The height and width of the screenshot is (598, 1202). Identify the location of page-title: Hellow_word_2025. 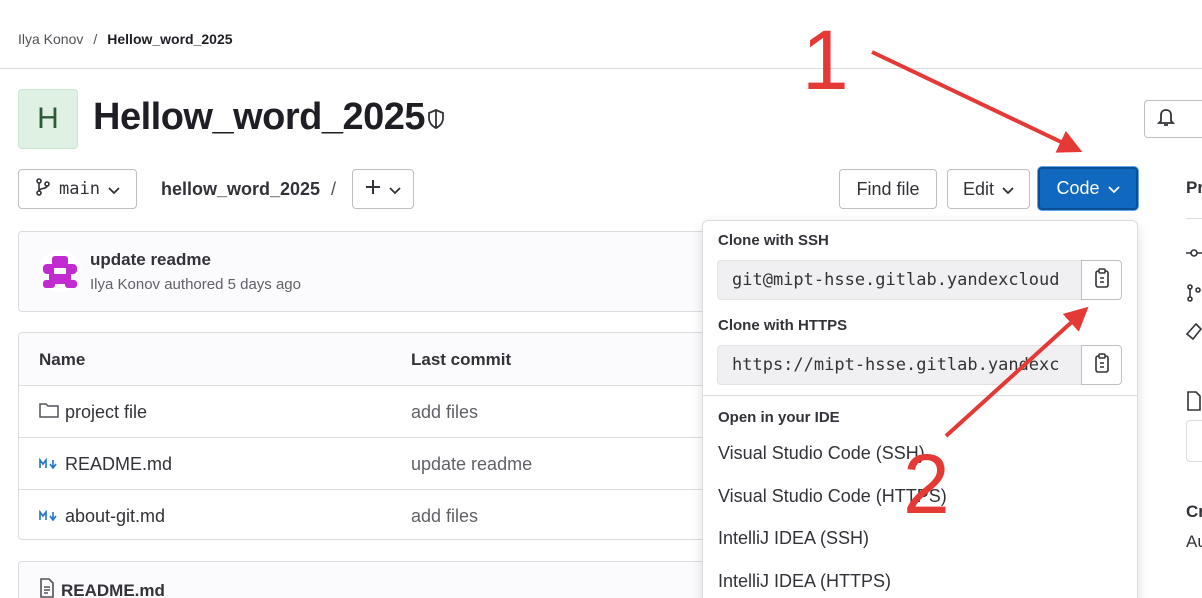
(259, 117).